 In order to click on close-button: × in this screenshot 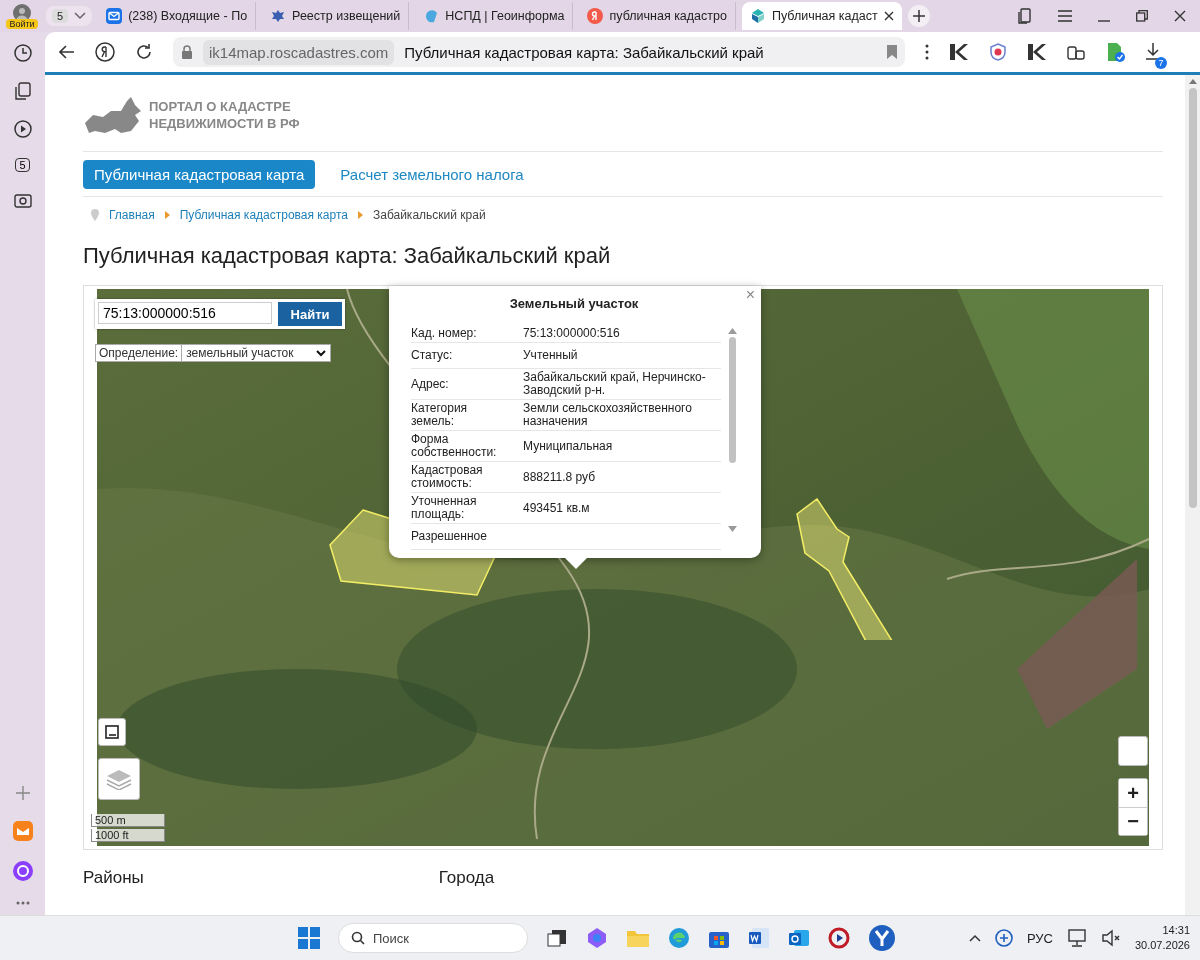, I will do `click(750, 295)`.